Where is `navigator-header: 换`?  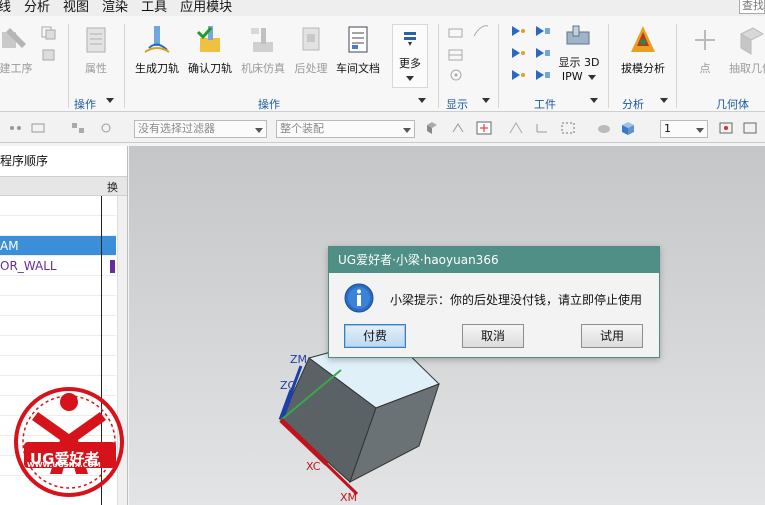
navigator-header: 换 is located at coordinates (63, 186).